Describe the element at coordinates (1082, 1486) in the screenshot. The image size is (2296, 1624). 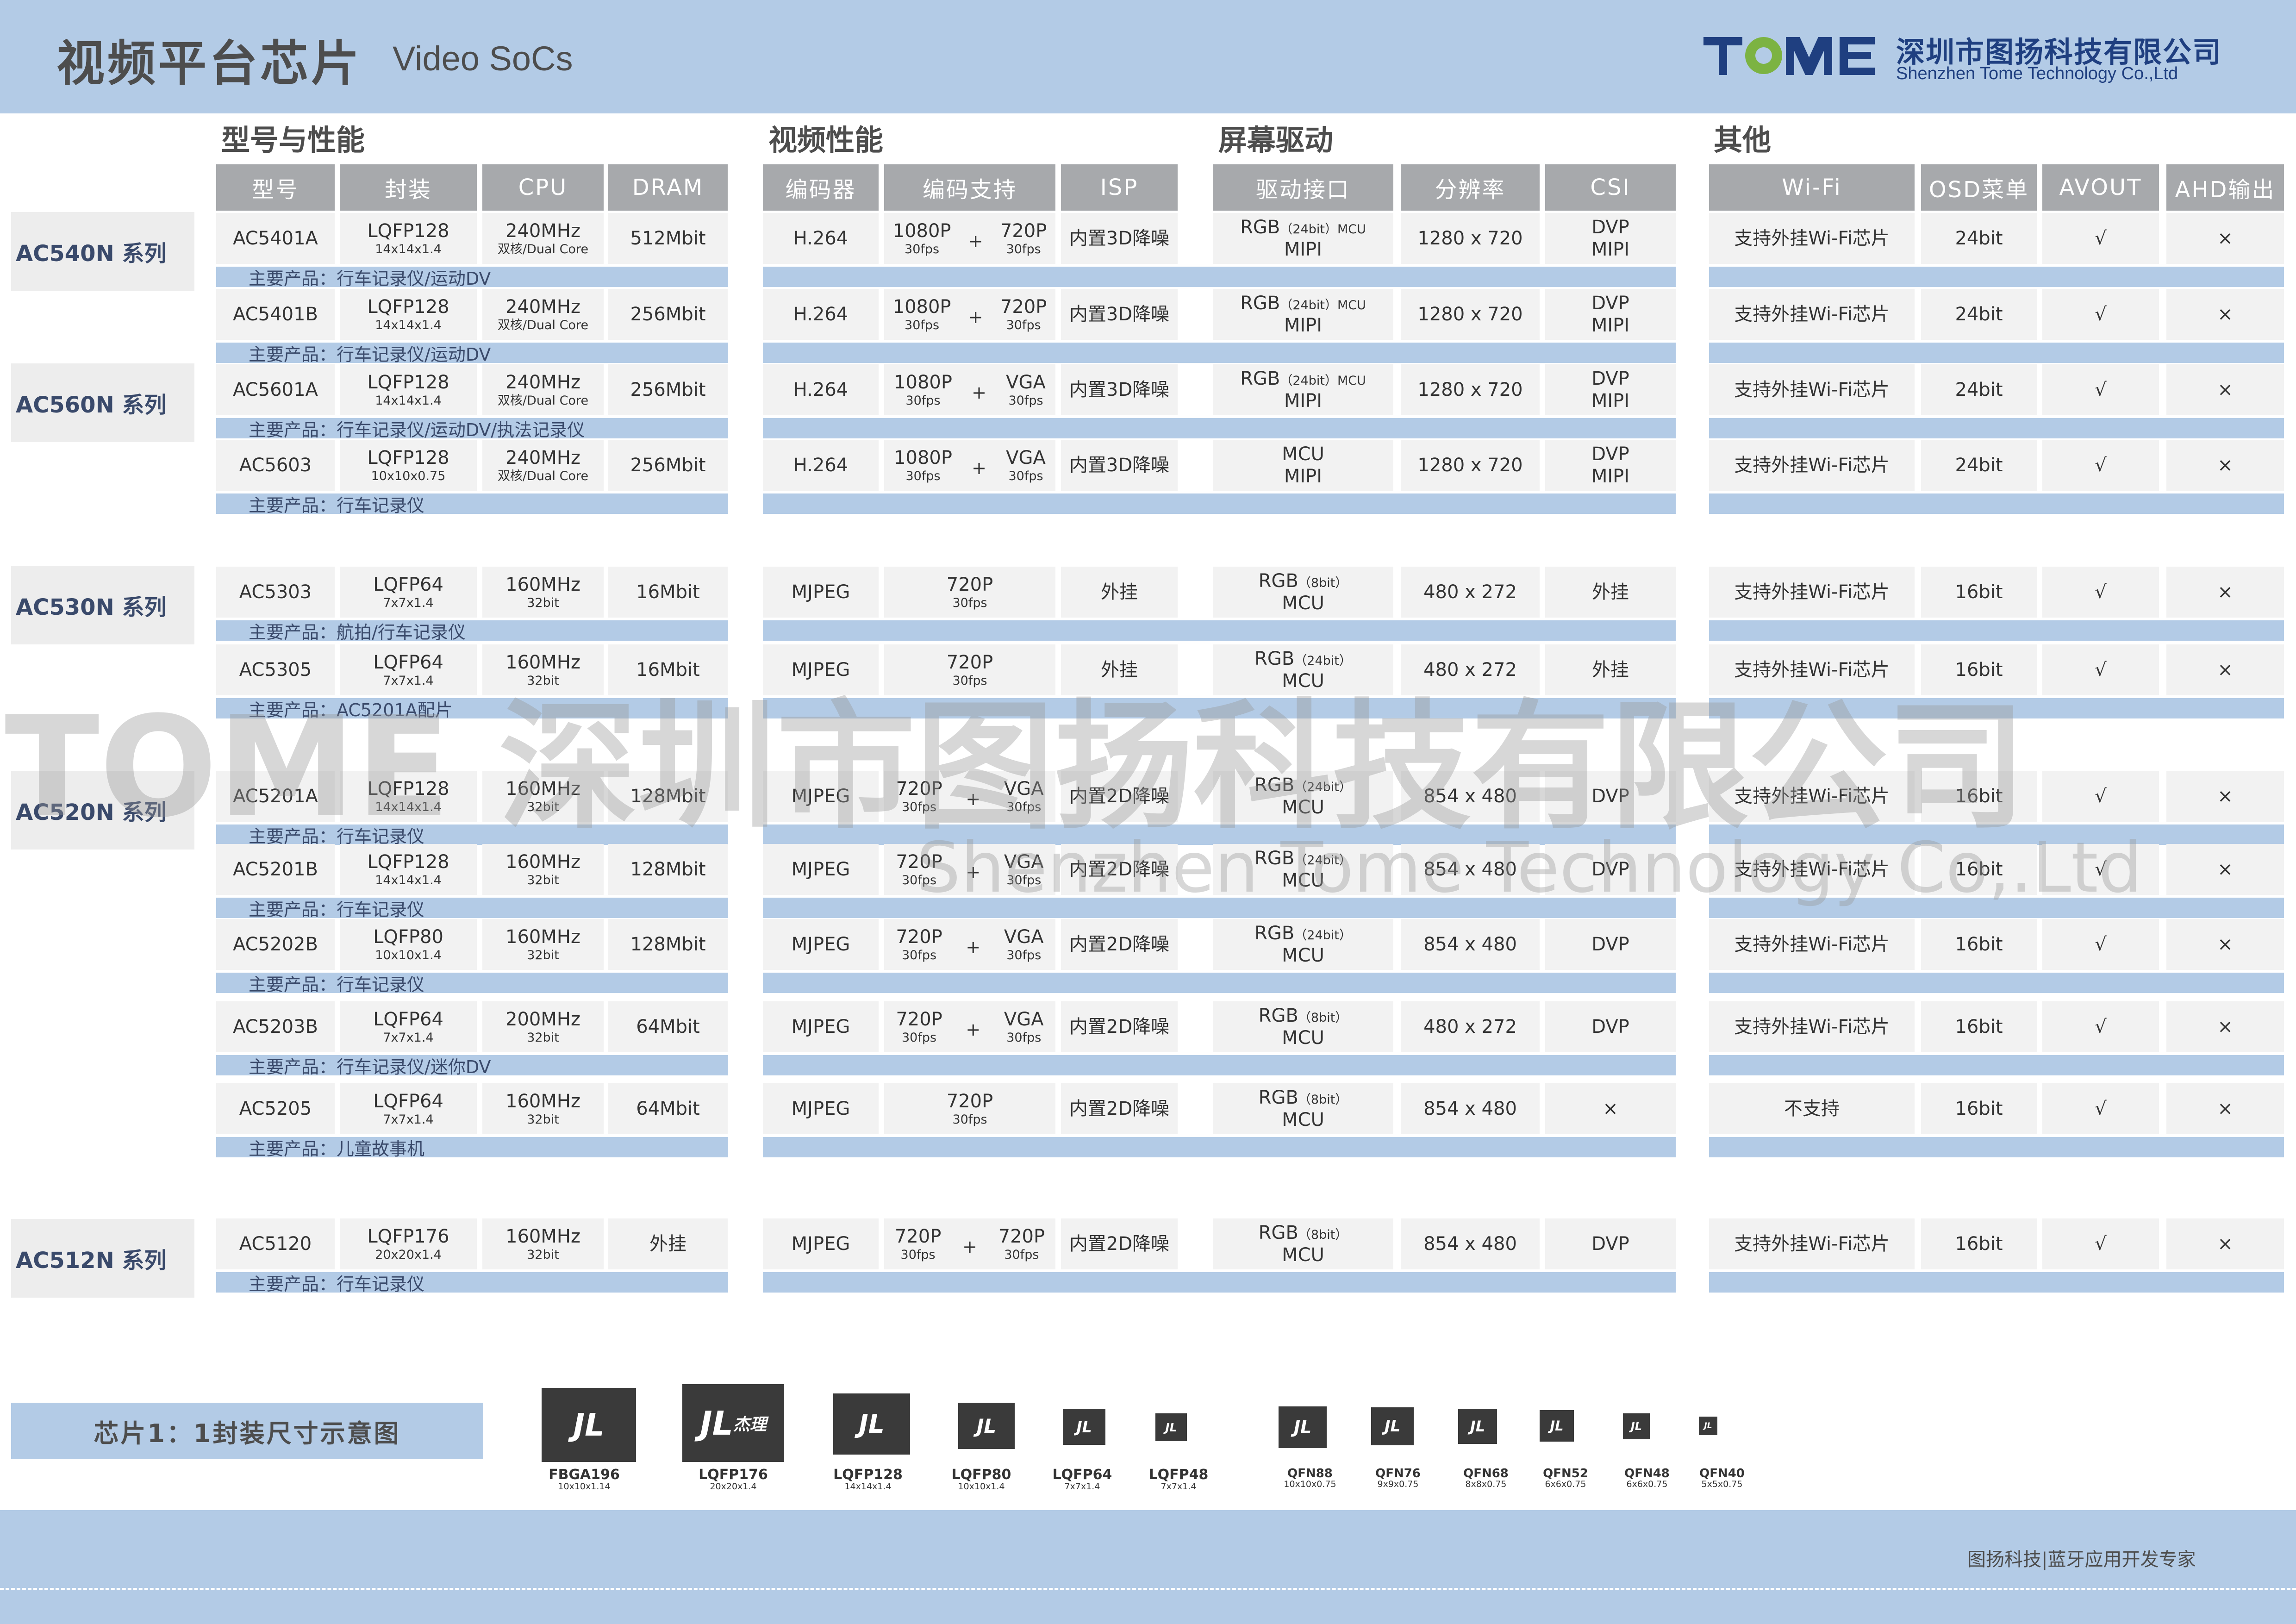
I see `chip-dimension: 7x7x1.4` at that location.